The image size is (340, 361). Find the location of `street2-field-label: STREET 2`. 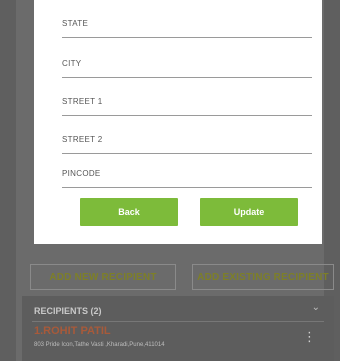

street2-field-label: STREET 2 is located at coordinates (82, 139).